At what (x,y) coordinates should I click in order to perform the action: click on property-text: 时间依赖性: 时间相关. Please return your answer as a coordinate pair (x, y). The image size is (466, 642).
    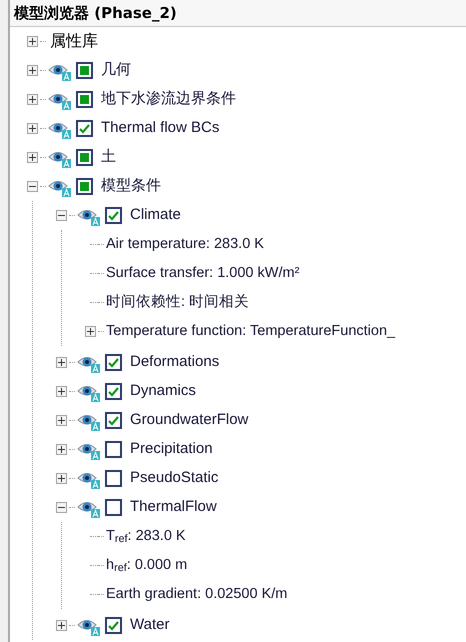
    Looking at the image, I should click on (178, 302).